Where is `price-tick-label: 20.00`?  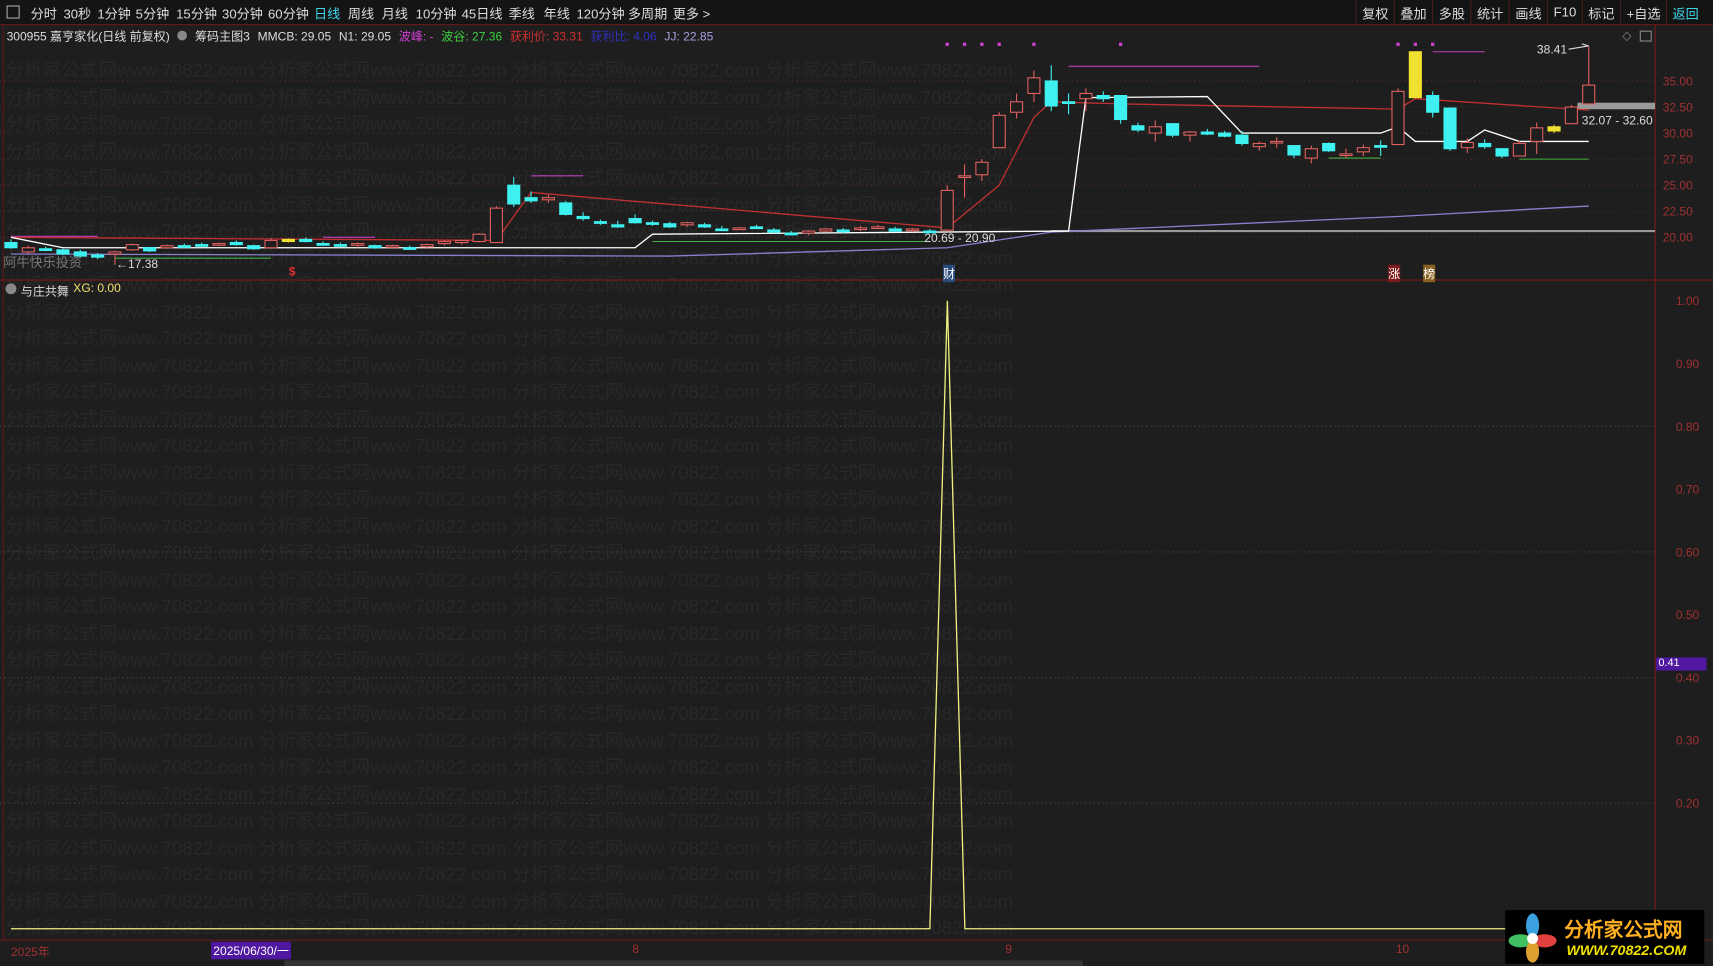
price-tick-label: 20.00 is located at coordinates (1678, 238).